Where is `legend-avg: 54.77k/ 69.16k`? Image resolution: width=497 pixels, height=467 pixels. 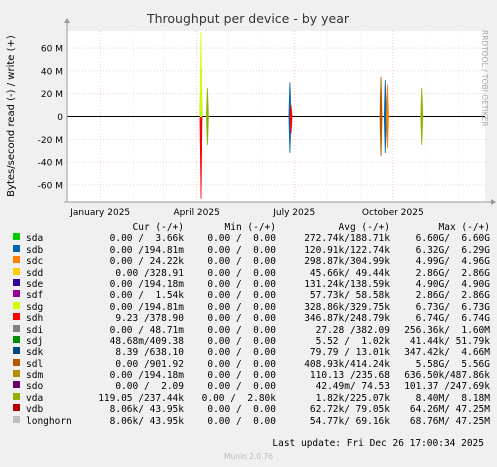 legend-avg: 54.77k/ 69.16k is located at coordinates (349, 421).